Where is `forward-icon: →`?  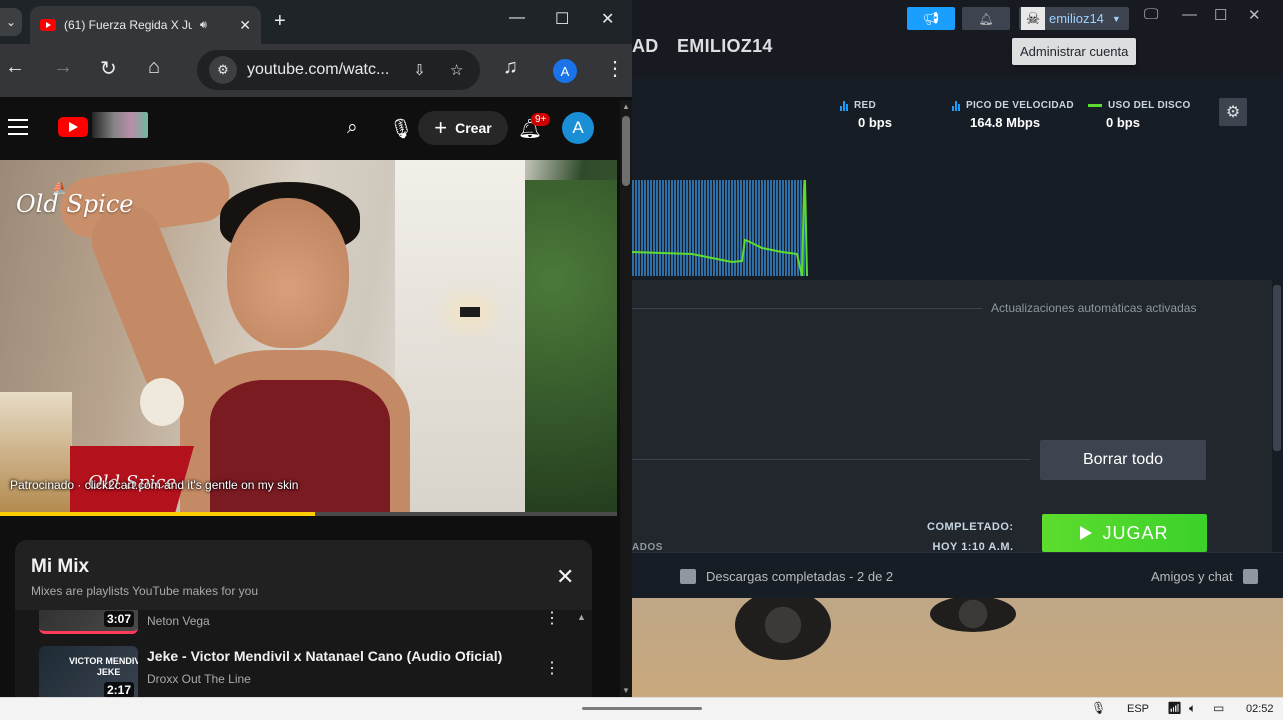
forward-icon: → is located at coordinates (63, 67).